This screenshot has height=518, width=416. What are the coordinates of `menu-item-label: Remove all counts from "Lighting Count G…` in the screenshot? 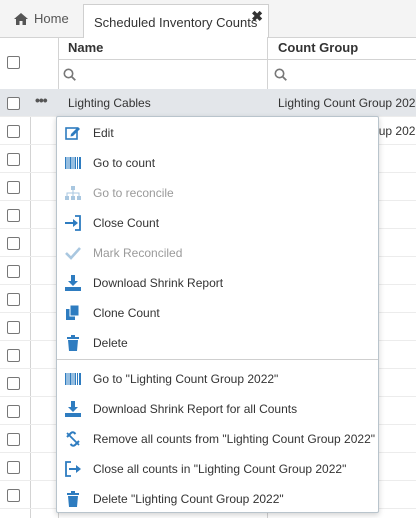 It's located at (234, 439).